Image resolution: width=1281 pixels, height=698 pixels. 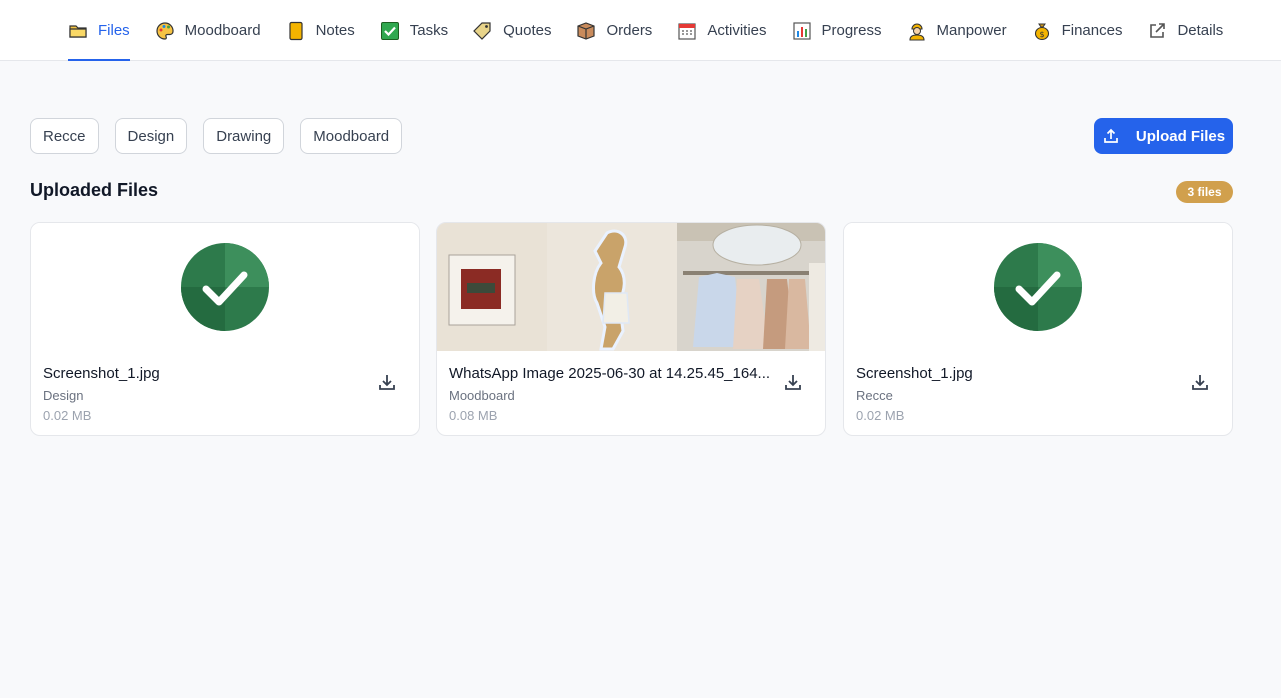 What do you see at coordinates (473, 415) in the screenshot?
I see `file-size: 0.08 MB` at bounding box center [473, 415].